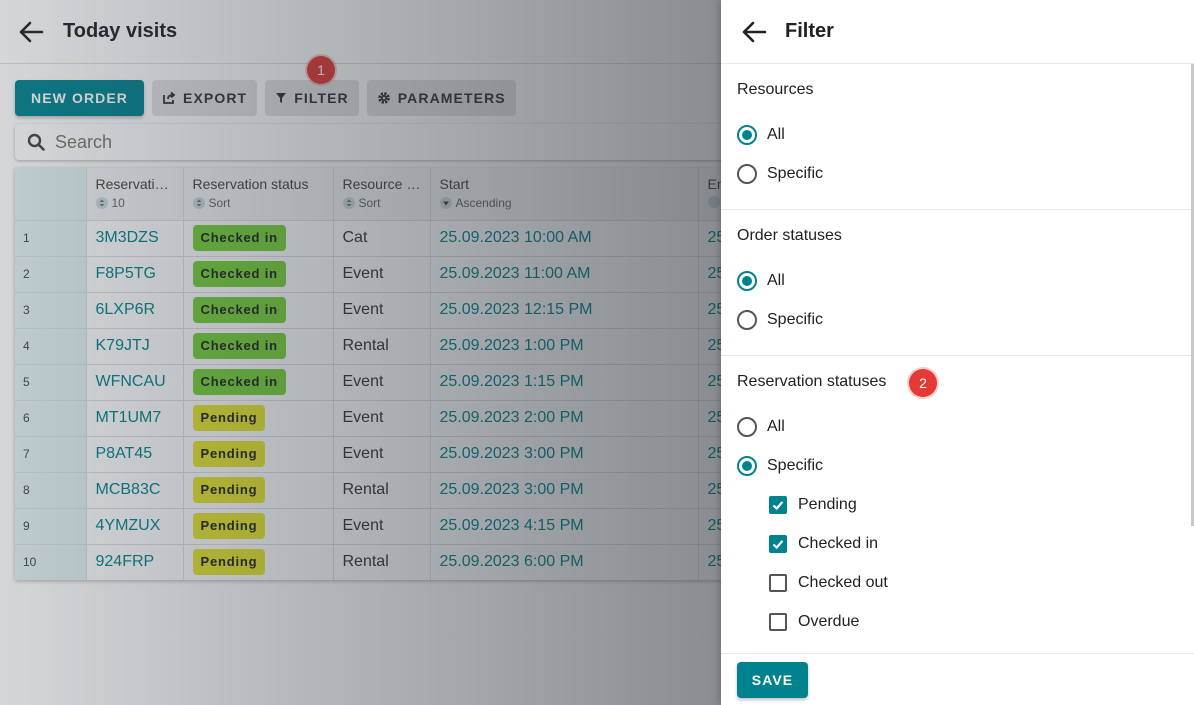 This screenshot has width=1194, height=705. Describe the element at coordinates (923, 383) in the screenshot. I see `step-badge-2: 2` at that location.